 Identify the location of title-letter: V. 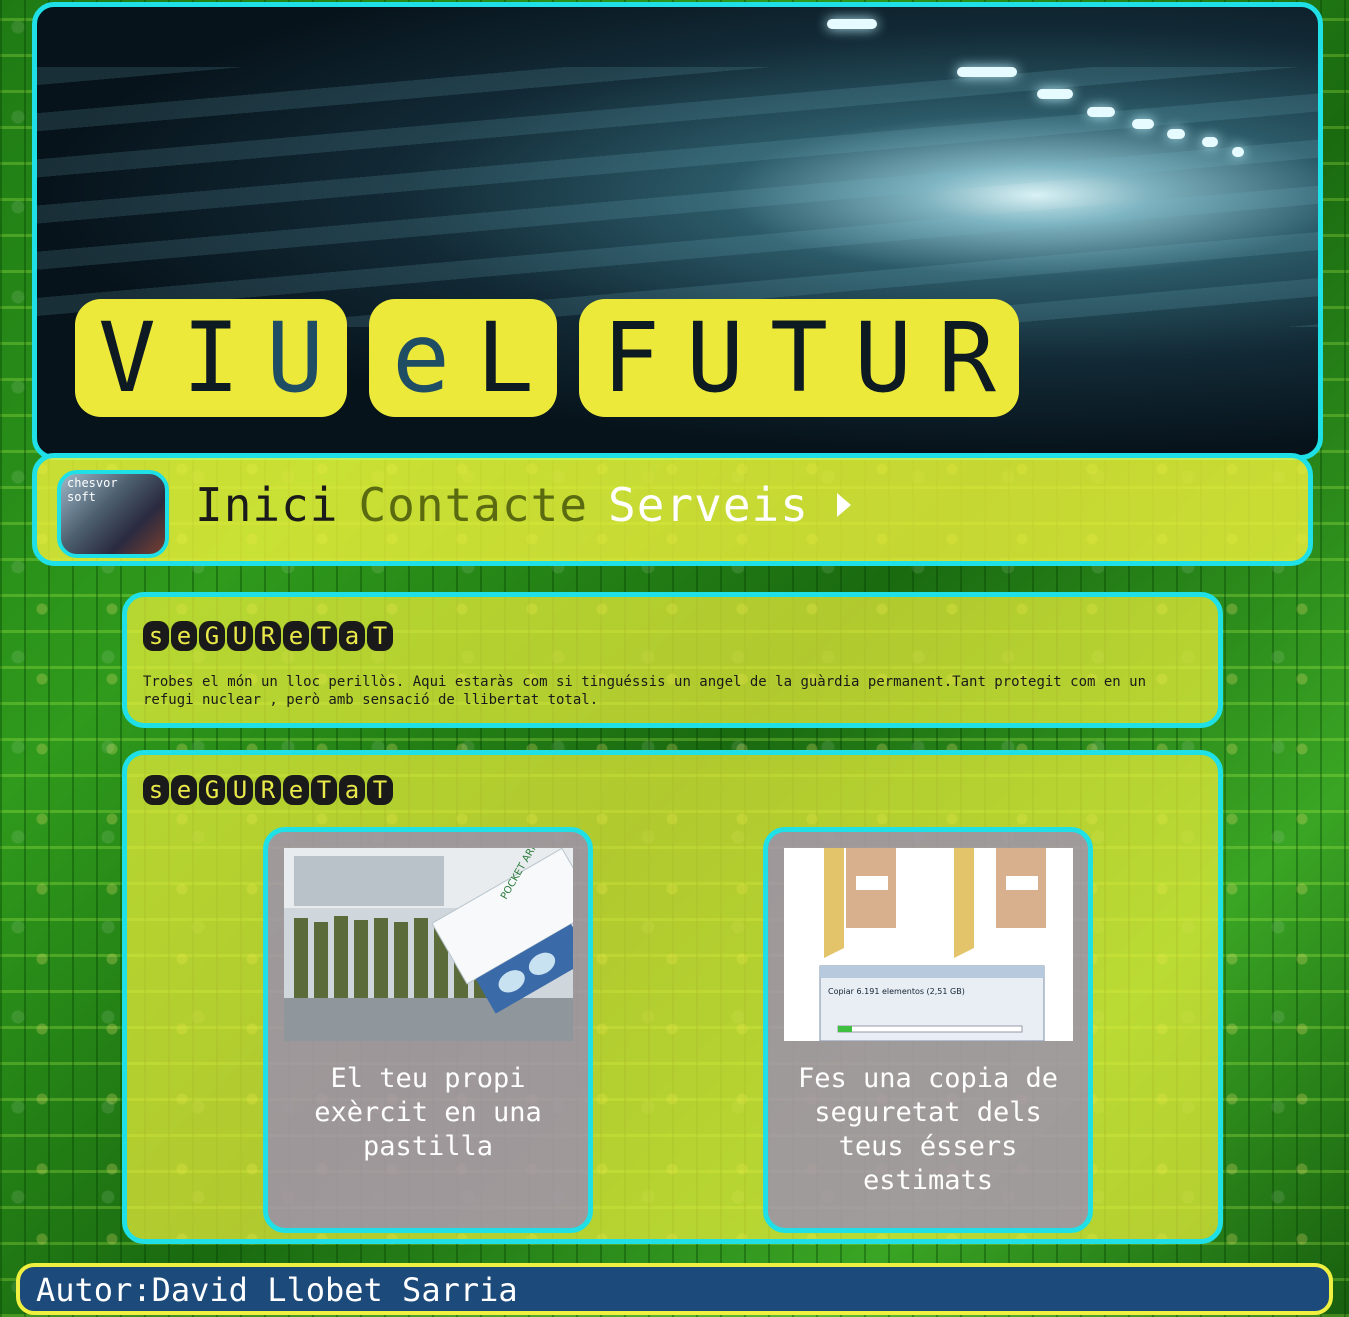
(127, 358).